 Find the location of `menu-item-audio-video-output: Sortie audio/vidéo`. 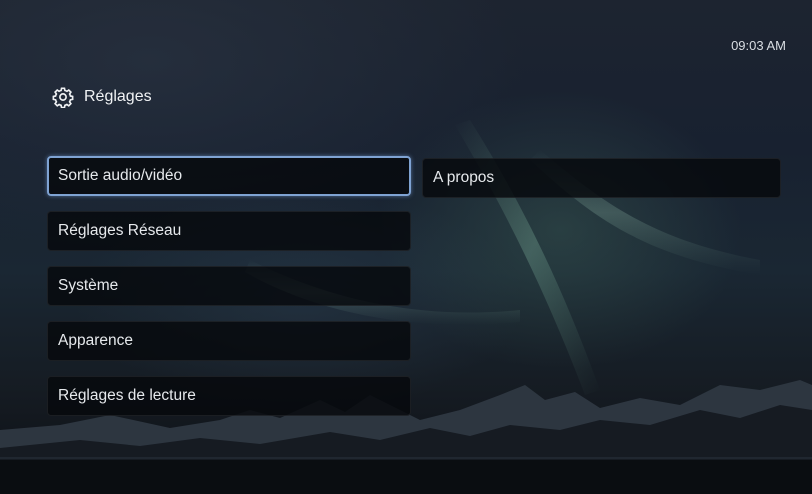

menu-item-audio-video-output: Sortie audio/vidéo is located at coordinates (229, 176).